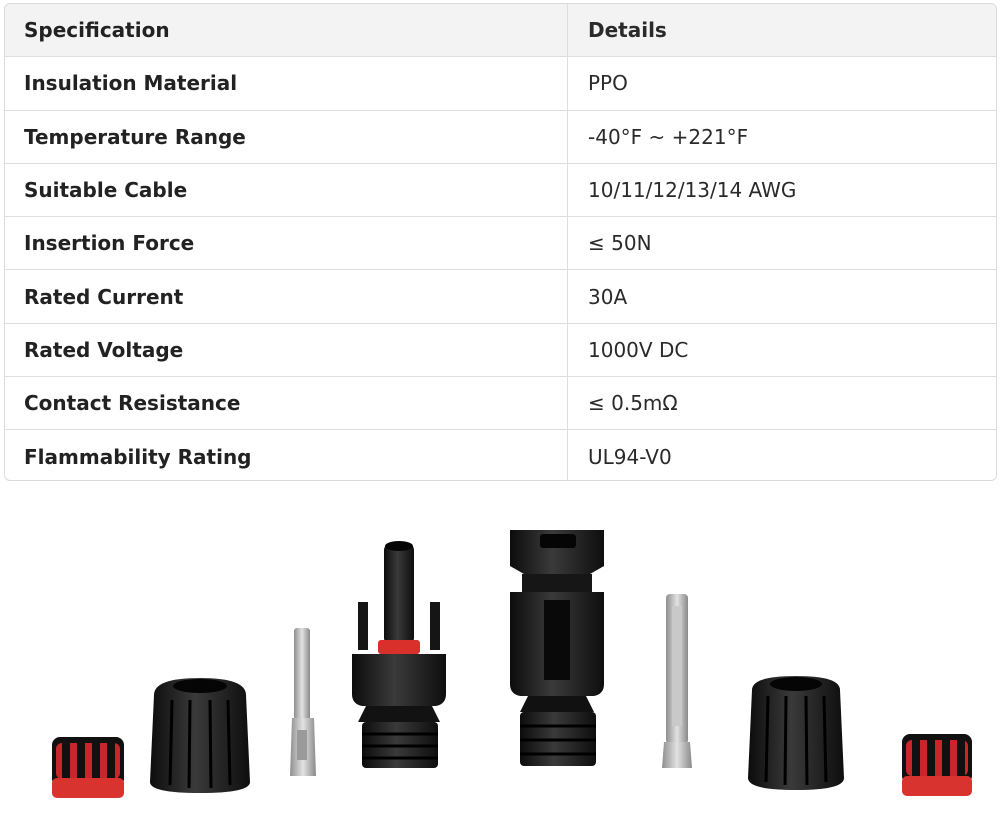 The height and width of the screenshot is (813, 1000). I want to click on spec-name: Rated Current, so click(286, 296).